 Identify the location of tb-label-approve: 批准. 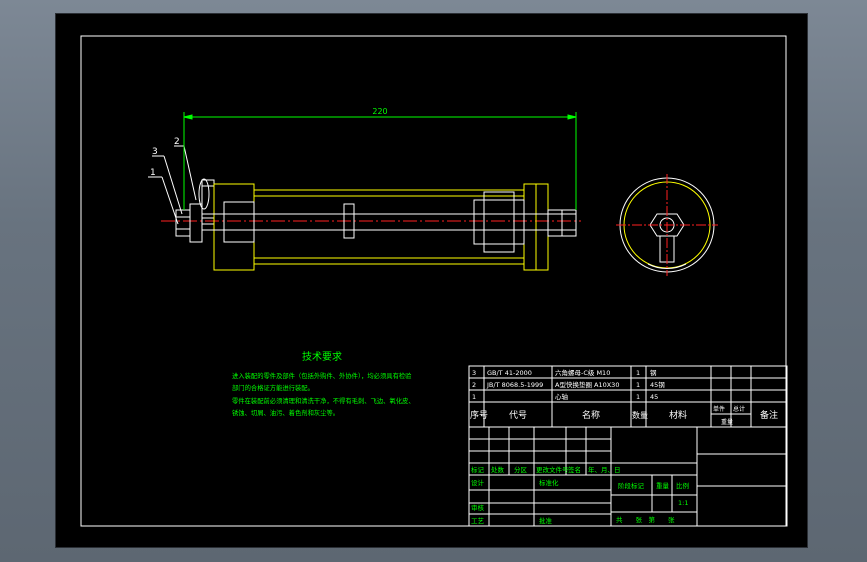
(546, 520).